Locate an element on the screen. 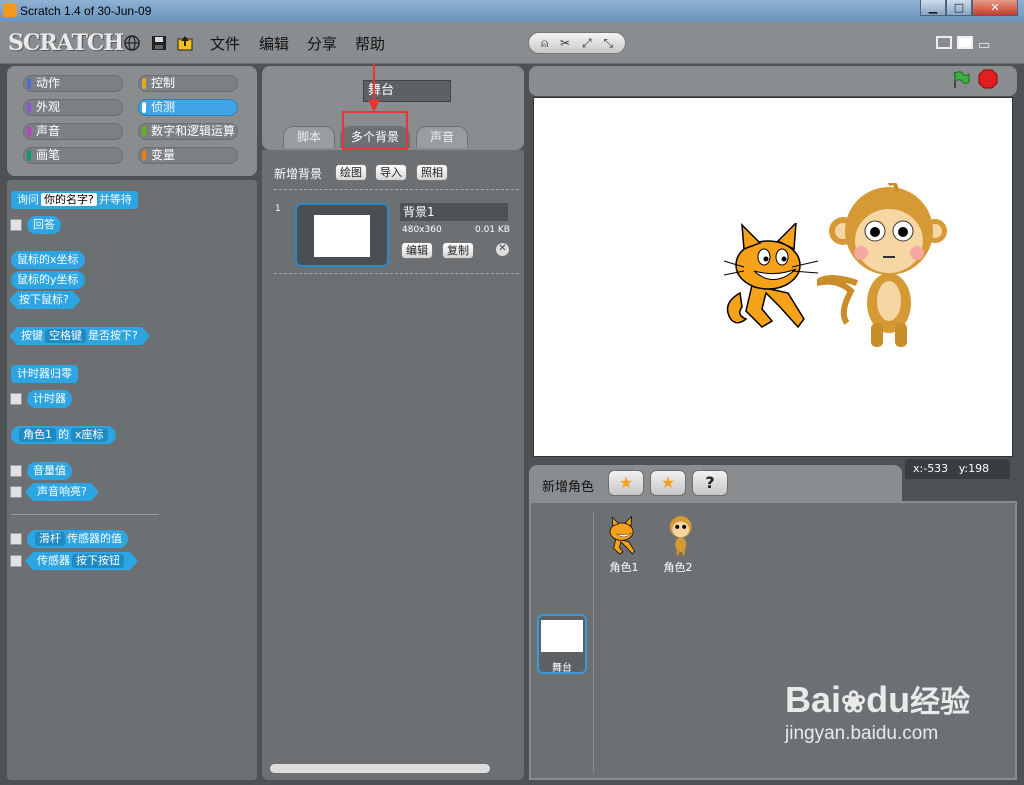  presentation-mode-icon: ▭ is located at coordinates (984, 45).